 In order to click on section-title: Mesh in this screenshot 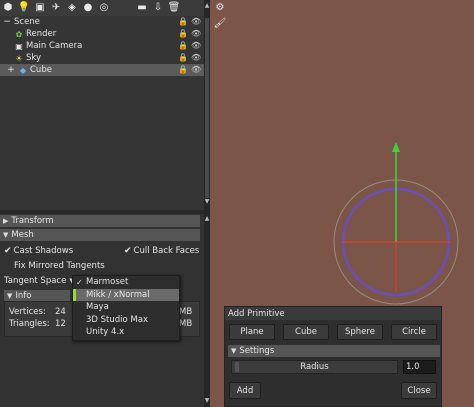, I will do `click(22, 235)`.